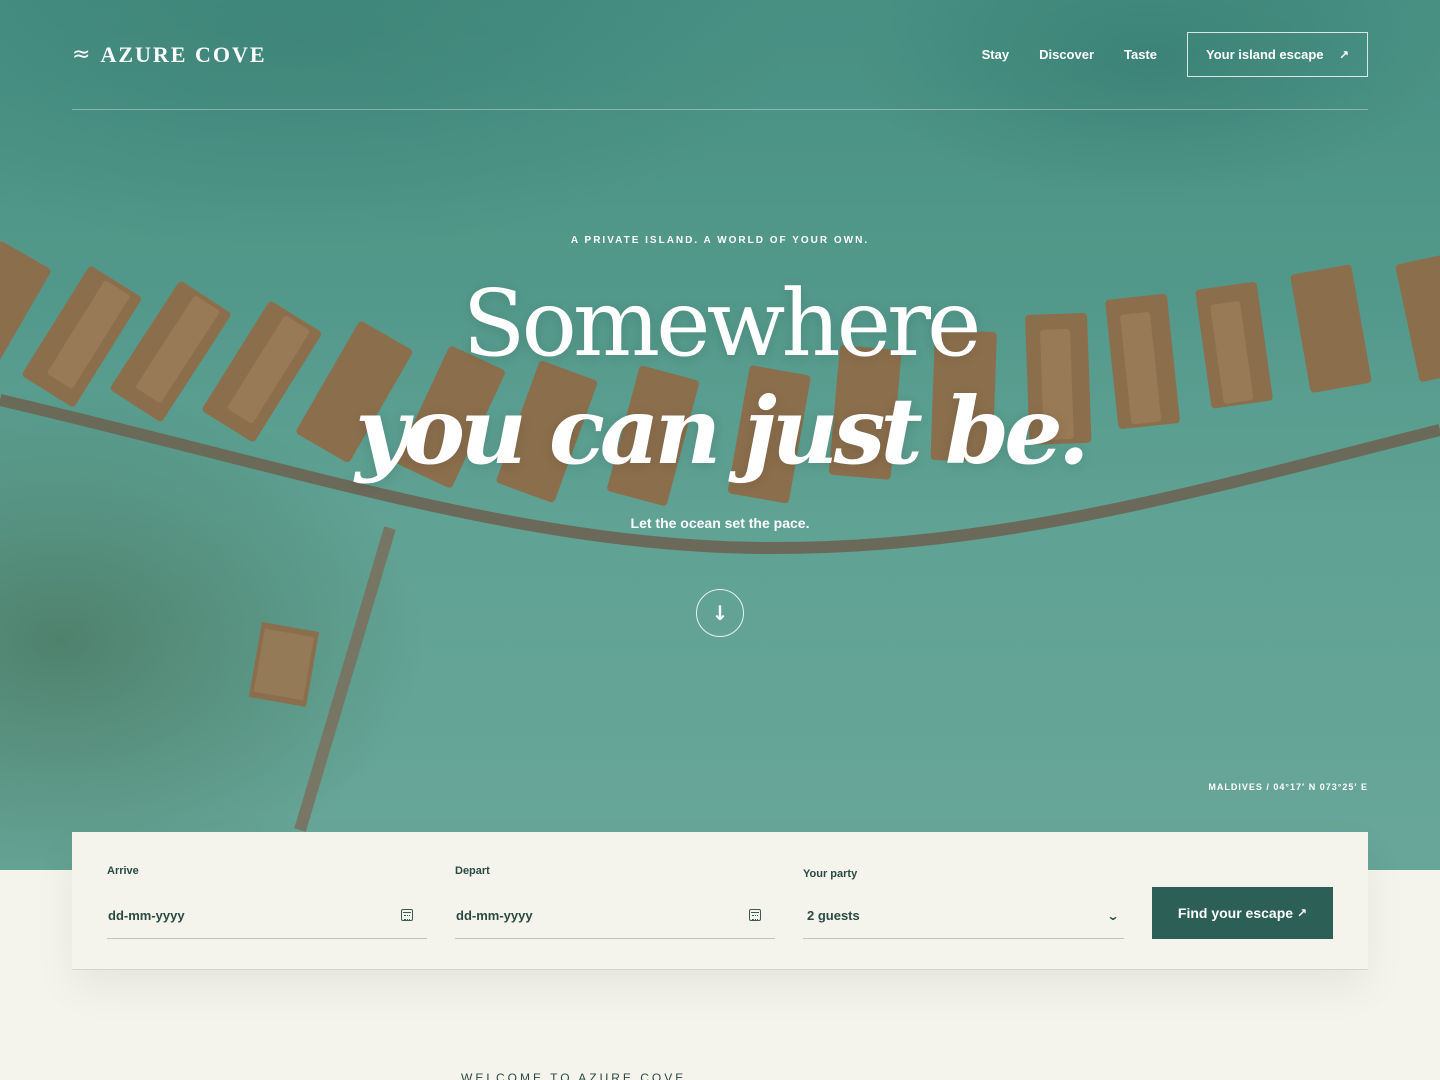 The height and width of the screenshot is (1080, 1440). What do you see at coordinates (720, 523) in the screenshot?
I see `hero-tagline: Let the ocean set the pace.` at bounding box center [720, 523].